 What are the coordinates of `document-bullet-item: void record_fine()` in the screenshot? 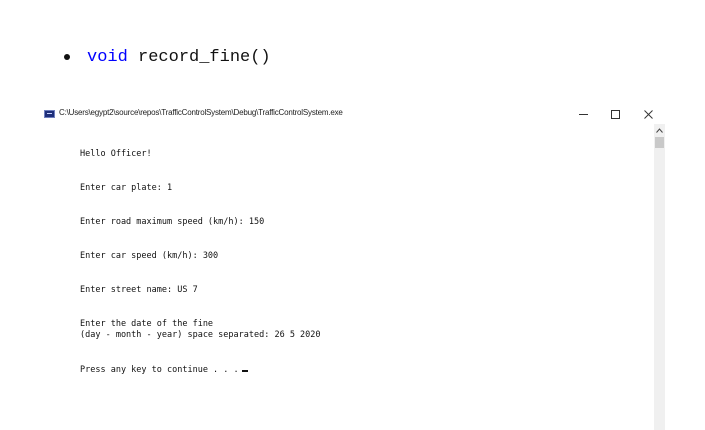 It's located at (167, 57).